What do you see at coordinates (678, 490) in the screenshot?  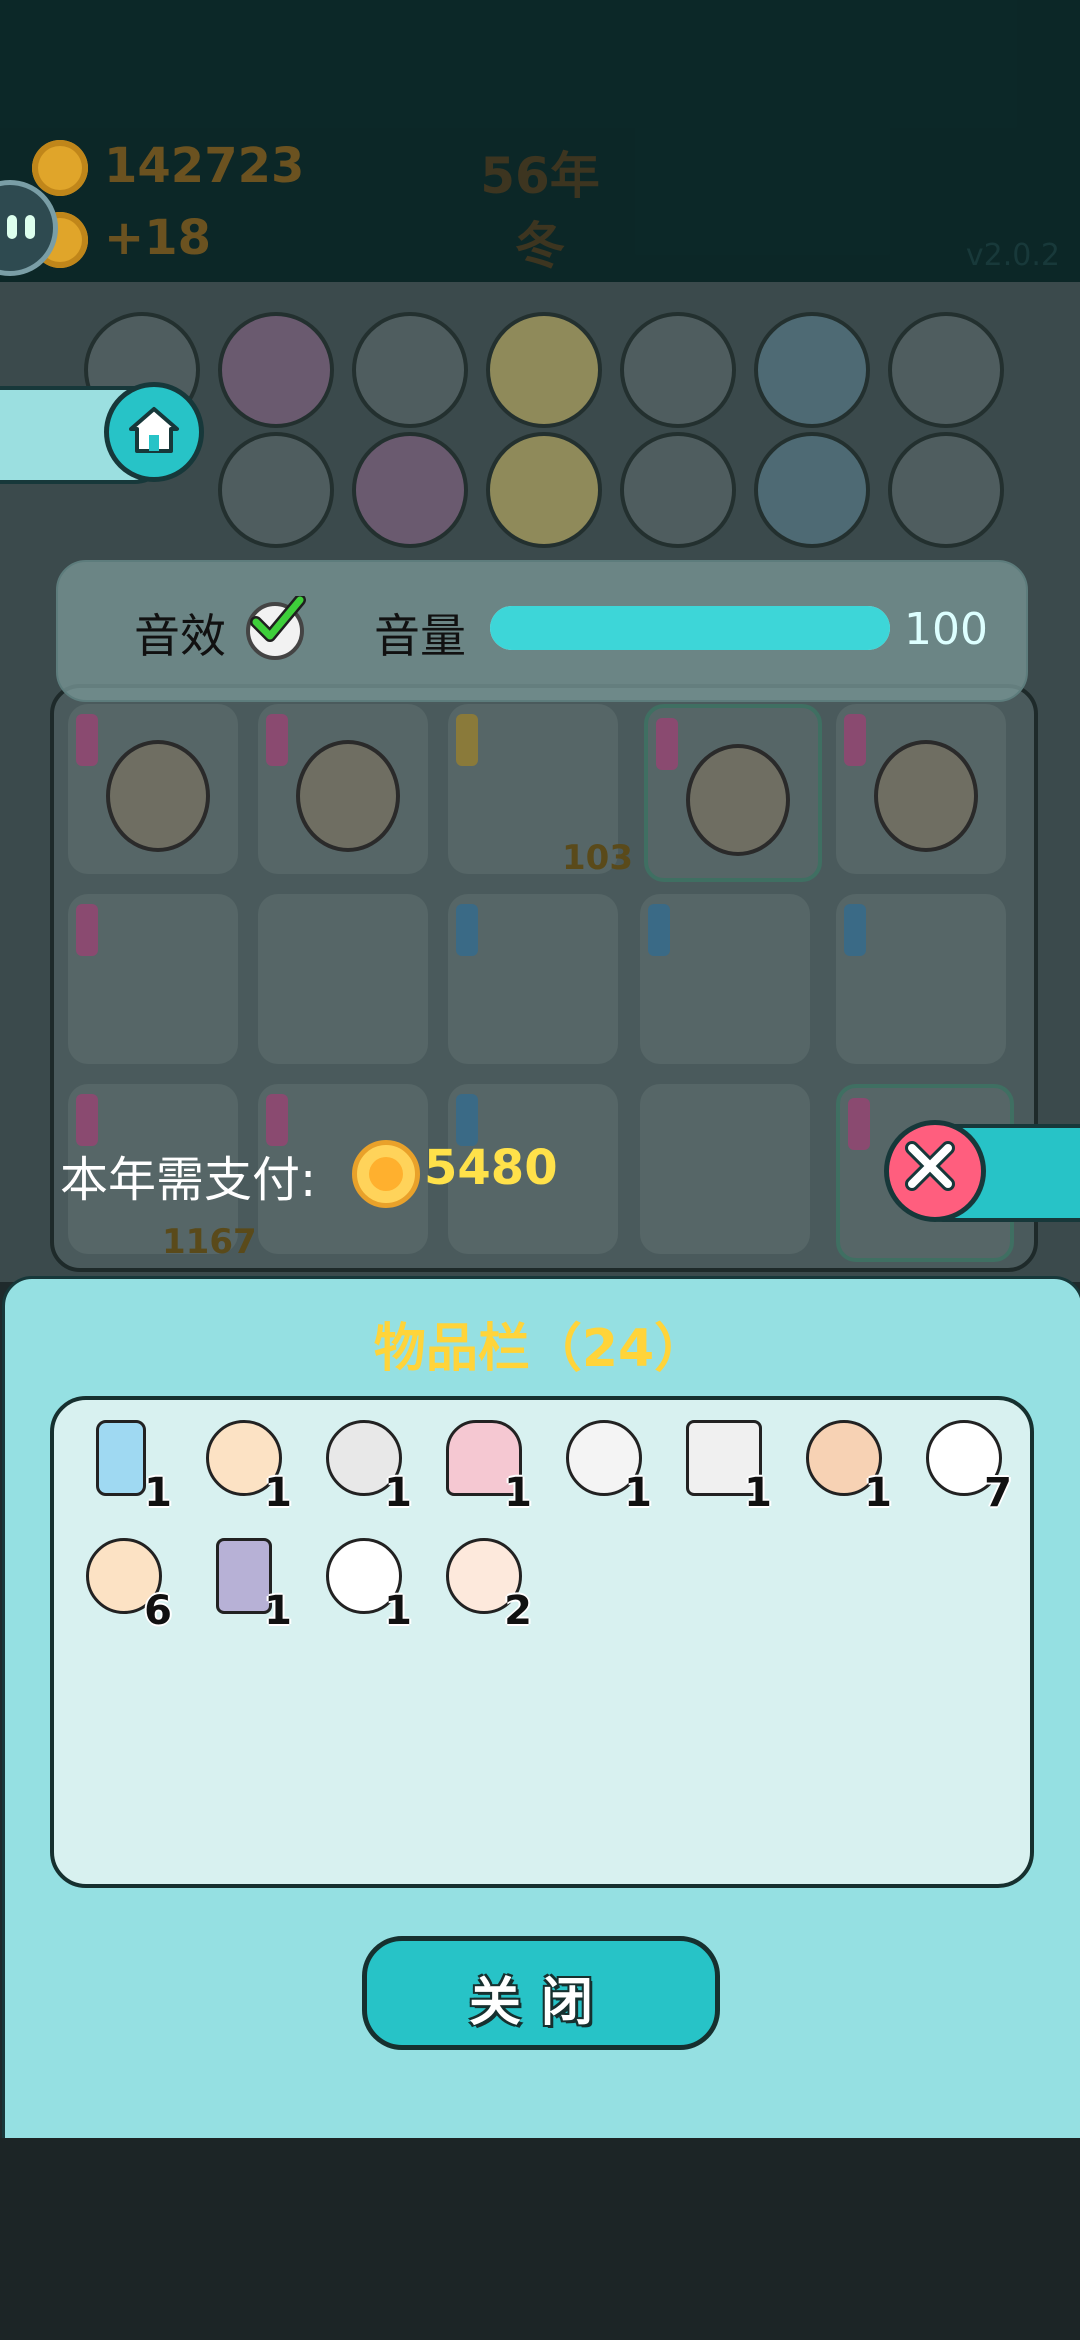 I see `ghost-tile` at bounding box center [678, 490].